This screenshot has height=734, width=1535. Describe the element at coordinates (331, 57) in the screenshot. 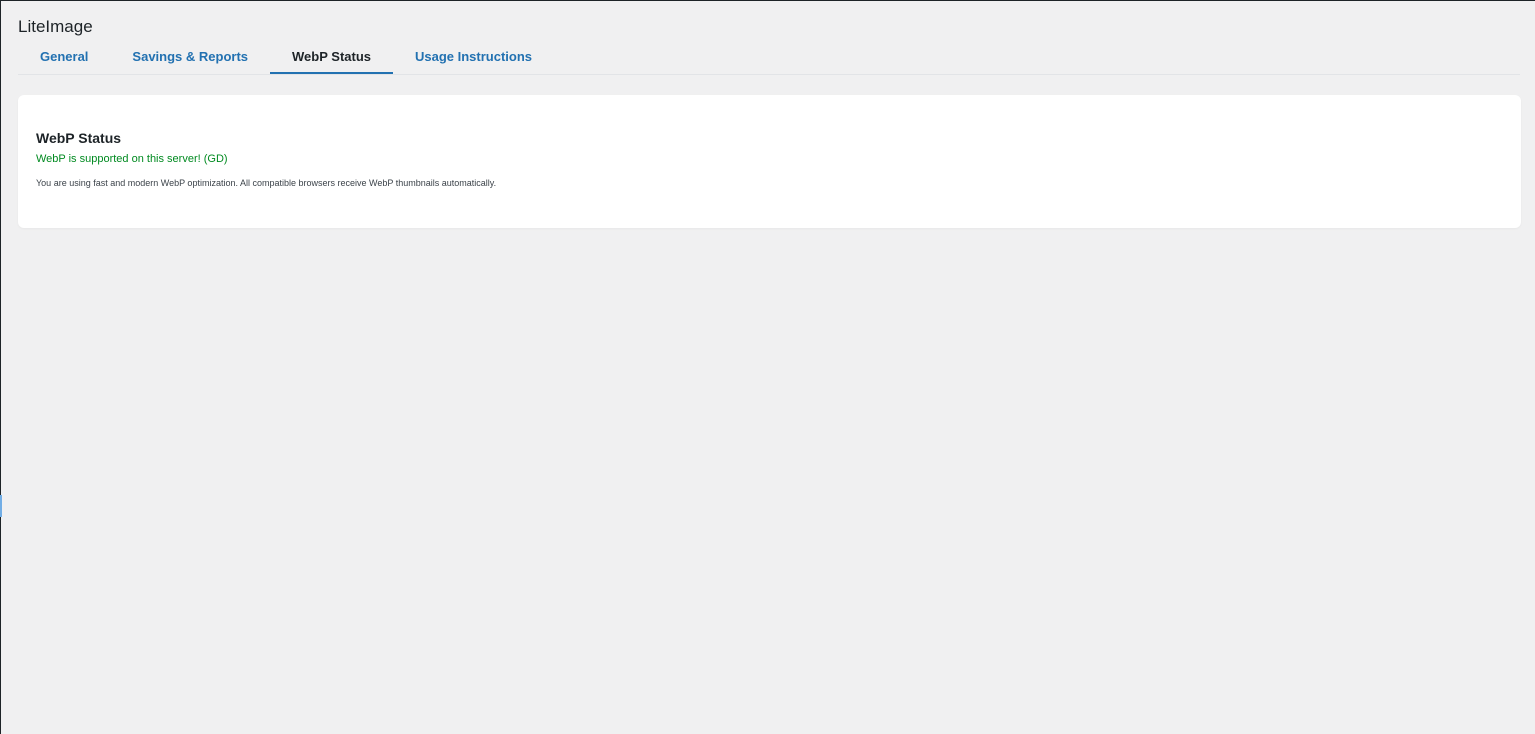

I see `tab-webp-status: WebP Status` at that location.